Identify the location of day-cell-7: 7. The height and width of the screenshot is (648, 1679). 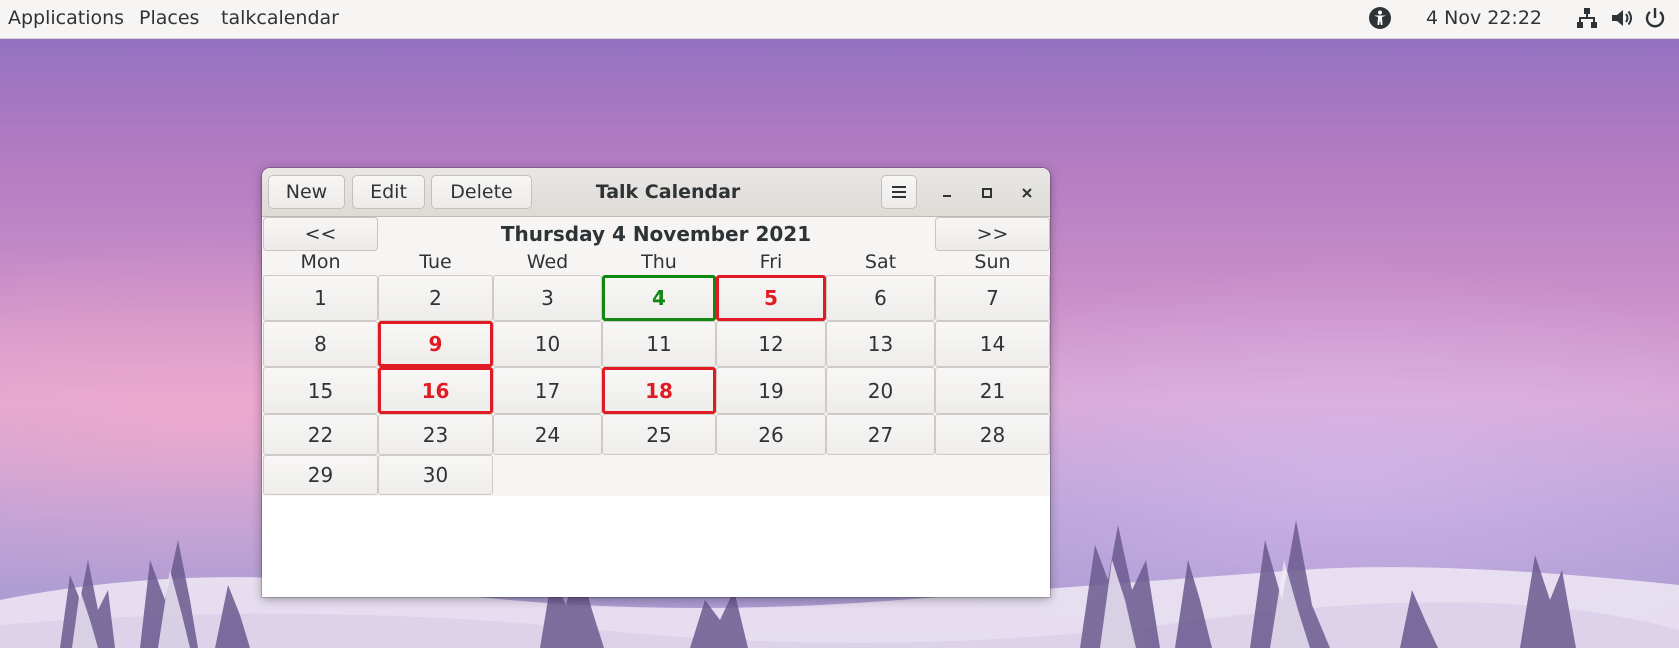
(992, 298).